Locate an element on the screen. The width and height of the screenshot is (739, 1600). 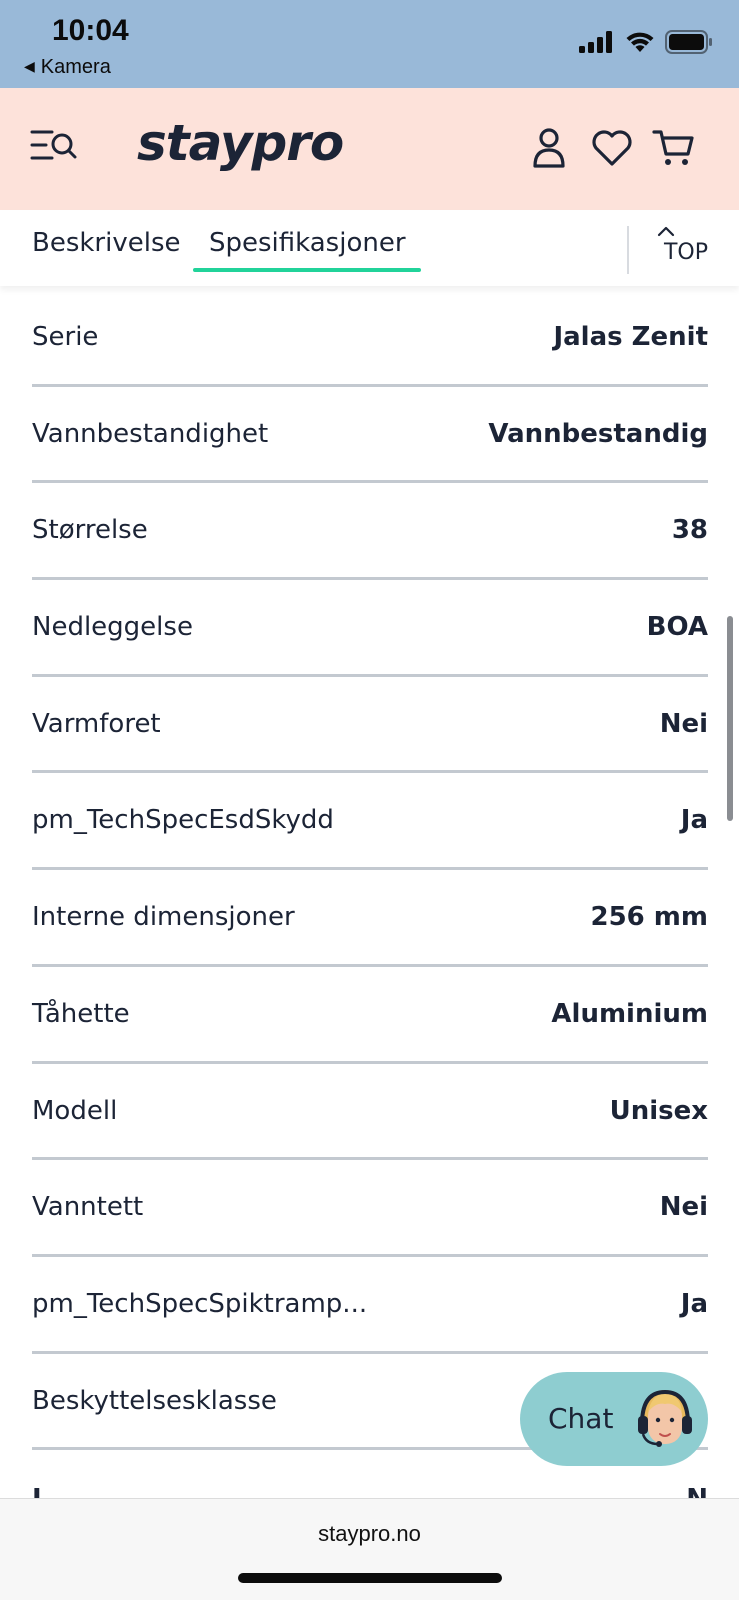
staypro-logo: staypro is located at coordinates (240, 143).